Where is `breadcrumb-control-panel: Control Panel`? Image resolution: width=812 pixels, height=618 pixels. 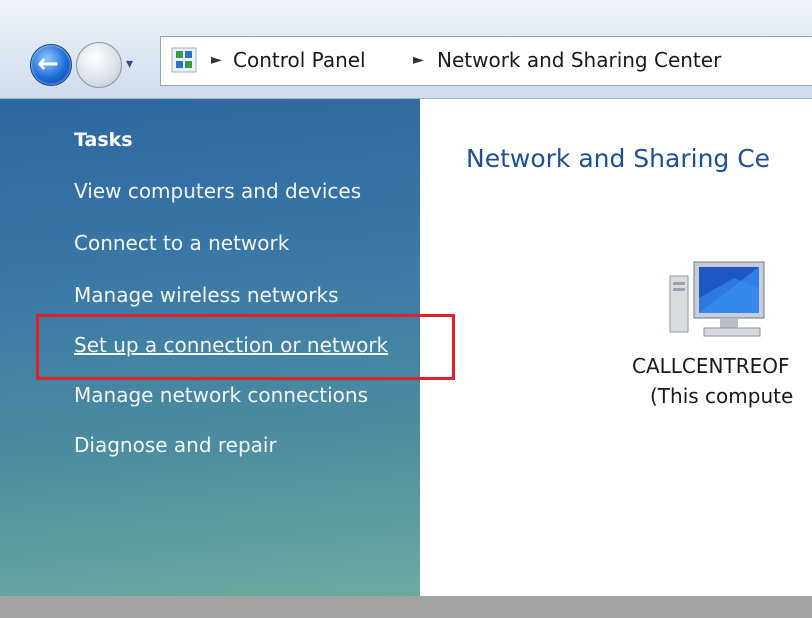
breadcrumb-control-panel: Control Panel is located at coordinates (299, 60).